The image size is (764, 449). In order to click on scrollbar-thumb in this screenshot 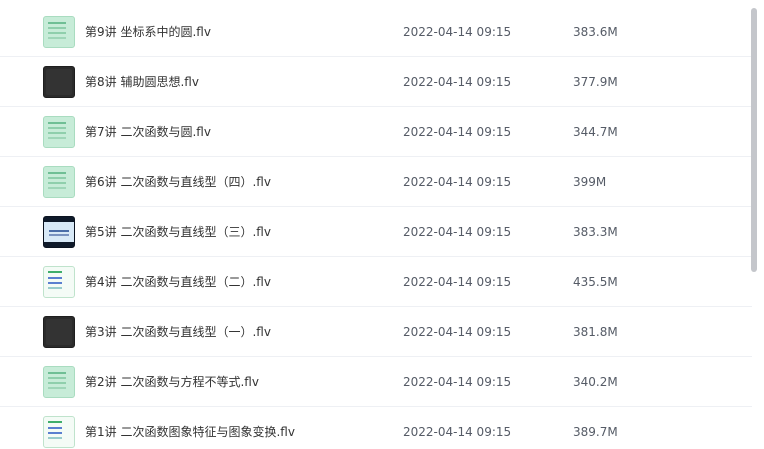, I will do `click(754, 140)`.